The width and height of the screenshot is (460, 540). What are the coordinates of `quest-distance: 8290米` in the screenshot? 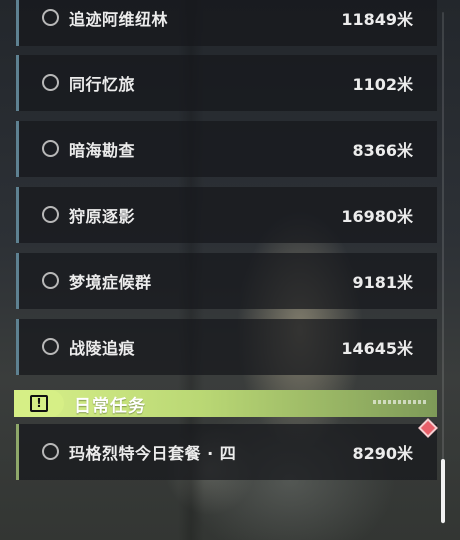 It's located at (382, 453).